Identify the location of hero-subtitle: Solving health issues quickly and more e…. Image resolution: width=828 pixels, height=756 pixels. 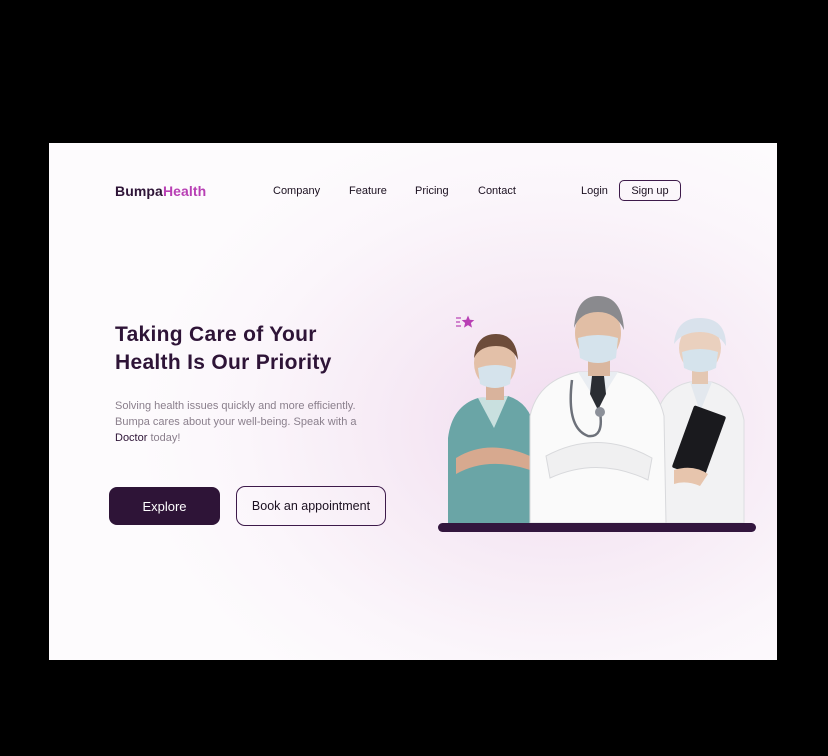
(250, 422).